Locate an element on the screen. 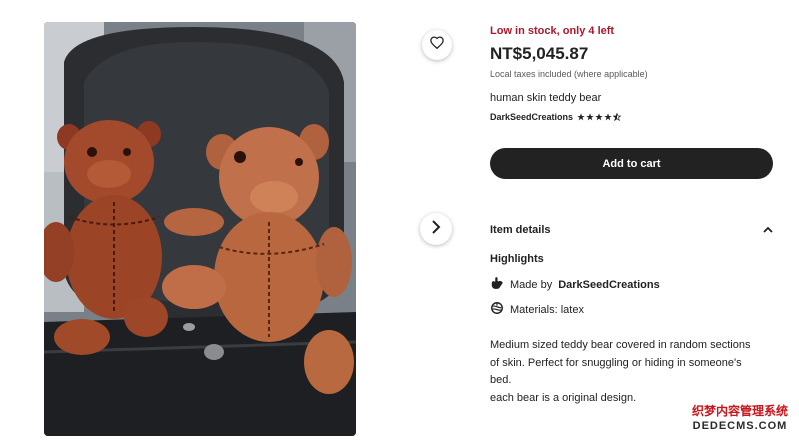 This screenshot has height=441, width=799. next-image-button is located at coordinates (436, 229).